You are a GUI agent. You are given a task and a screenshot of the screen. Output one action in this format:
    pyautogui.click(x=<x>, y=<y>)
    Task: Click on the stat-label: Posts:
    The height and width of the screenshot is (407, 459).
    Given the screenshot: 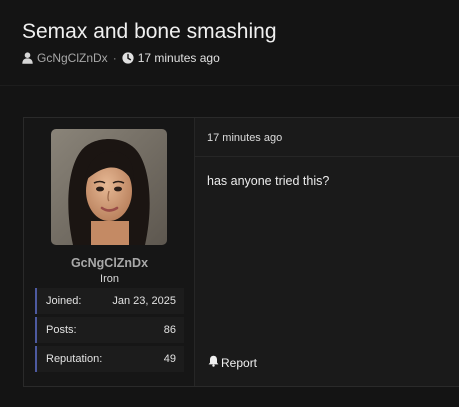 What is the action you would take?
    pyautogui.click(x=61, y=330)
    